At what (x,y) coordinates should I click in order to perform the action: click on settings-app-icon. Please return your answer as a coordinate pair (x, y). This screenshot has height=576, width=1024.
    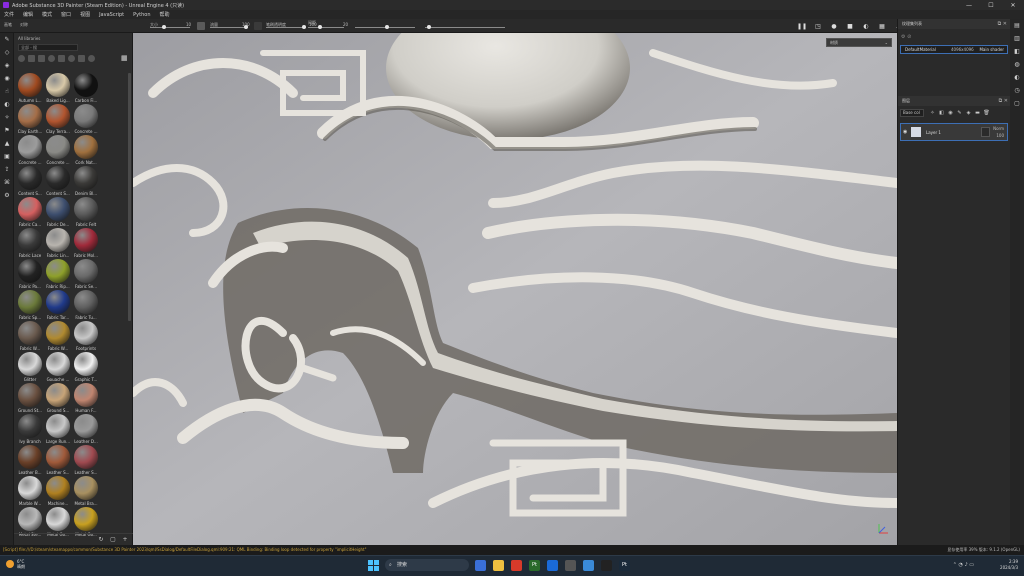
    Looking at the image, I should click on (570, 565).